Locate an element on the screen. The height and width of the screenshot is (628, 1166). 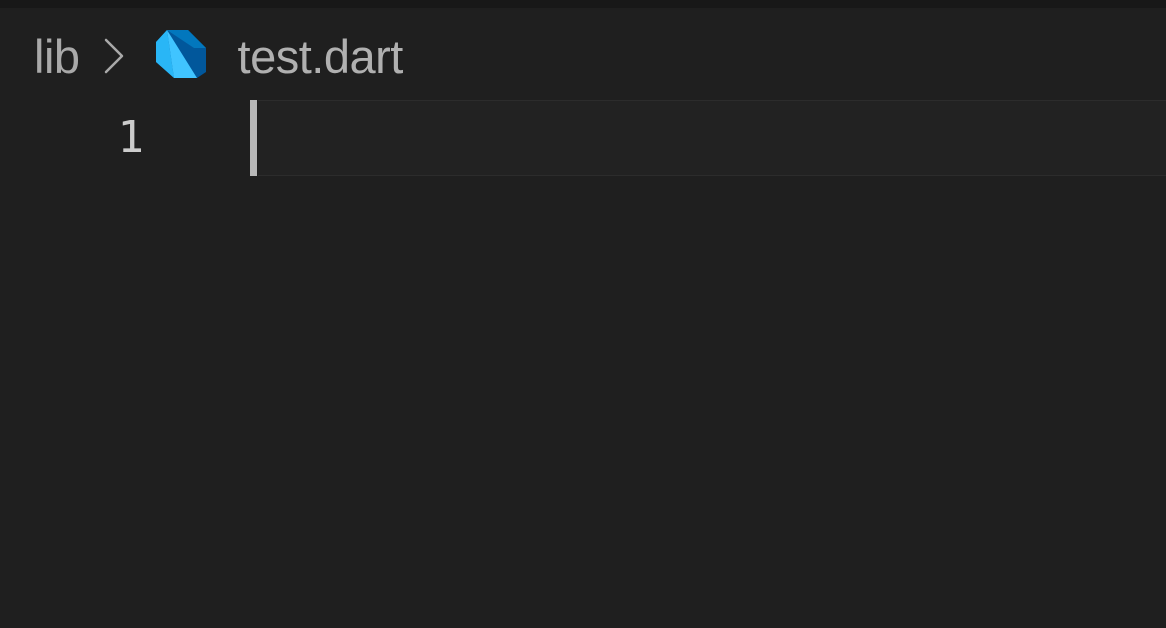
dart-icon is located at coordinates (180, 56).